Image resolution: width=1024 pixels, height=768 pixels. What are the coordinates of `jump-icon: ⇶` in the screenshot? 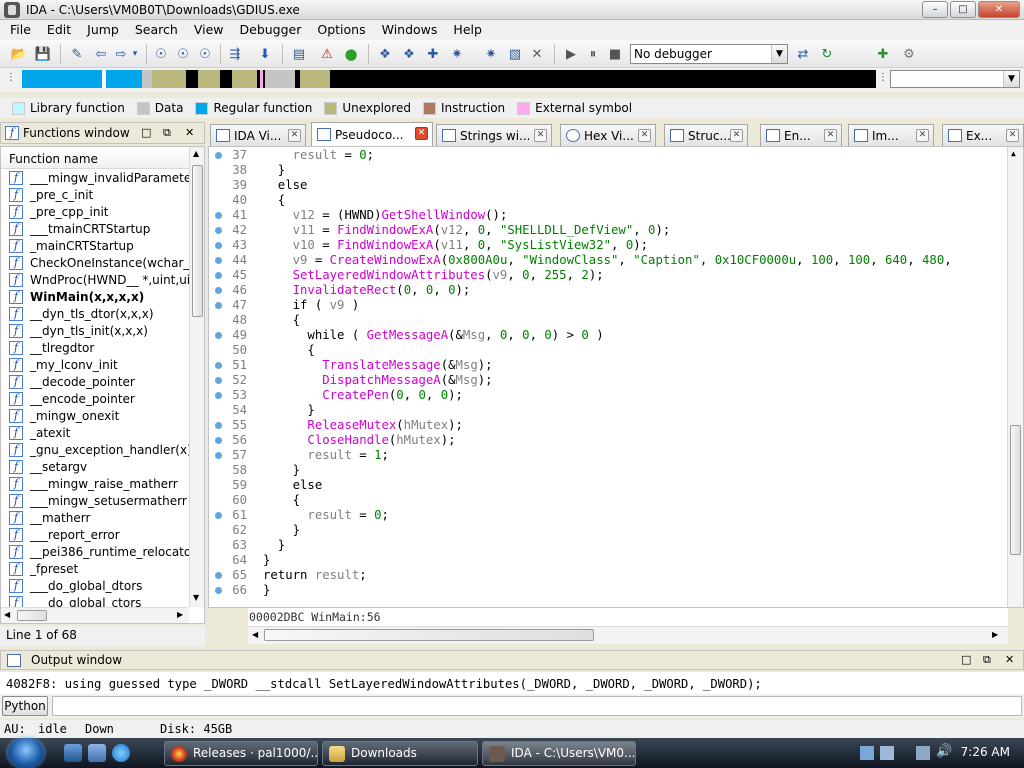 It's located at (235, 54).